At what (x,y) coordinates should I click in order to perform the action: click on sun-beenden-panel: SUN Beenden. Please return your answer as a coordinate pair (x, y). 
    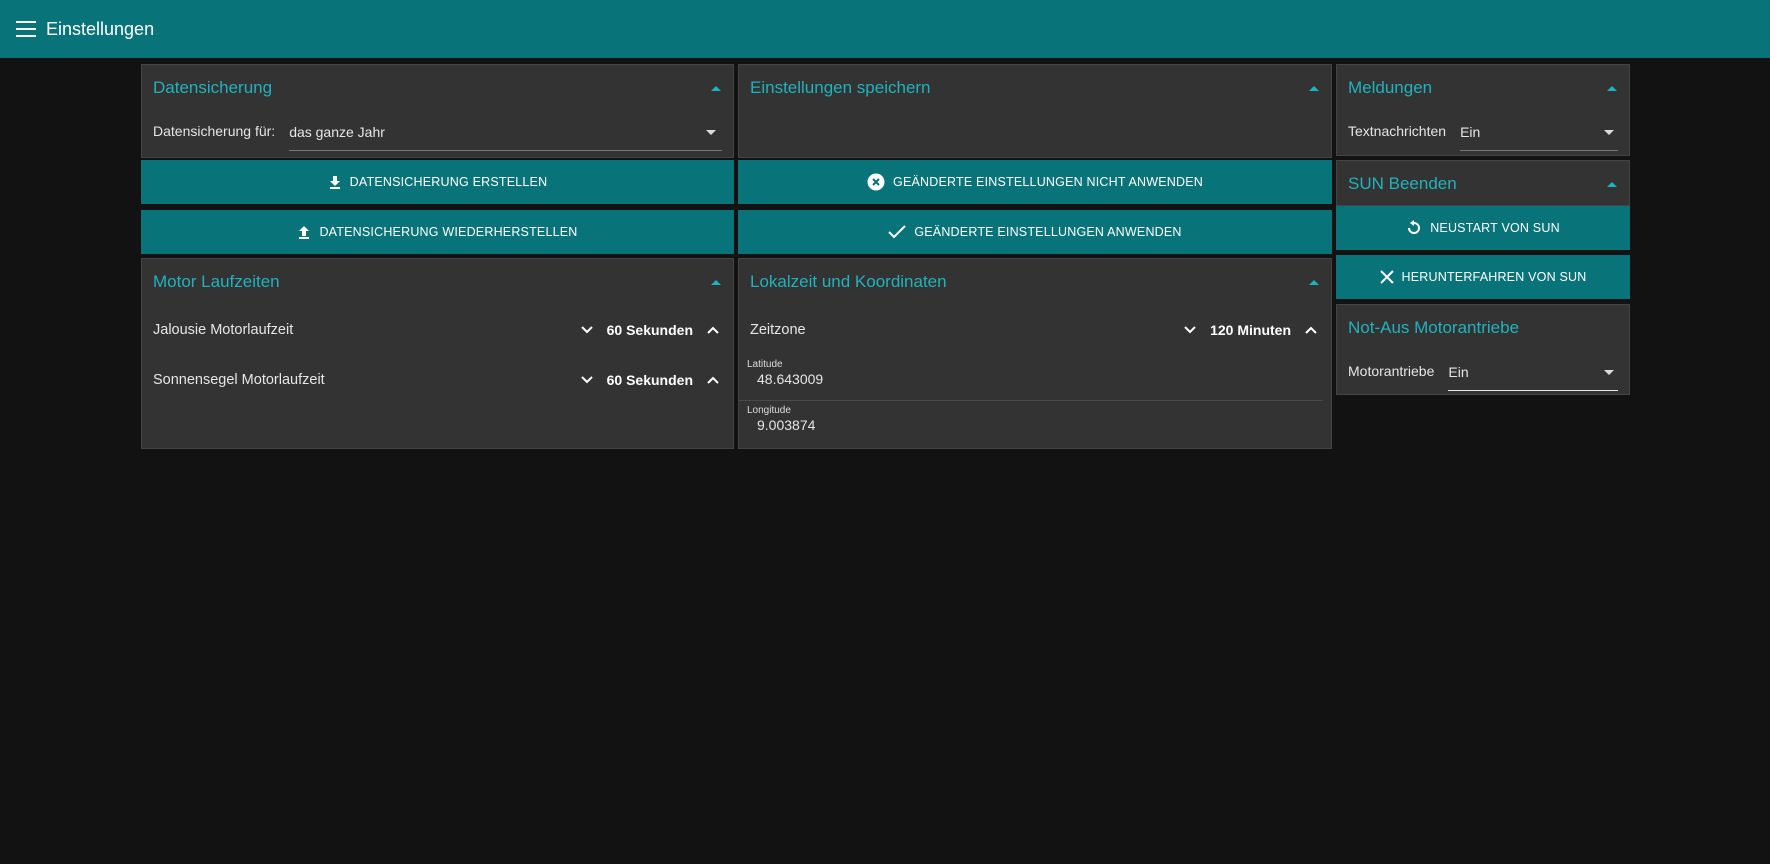
    Looking at the image, I should click on (1483, 183).